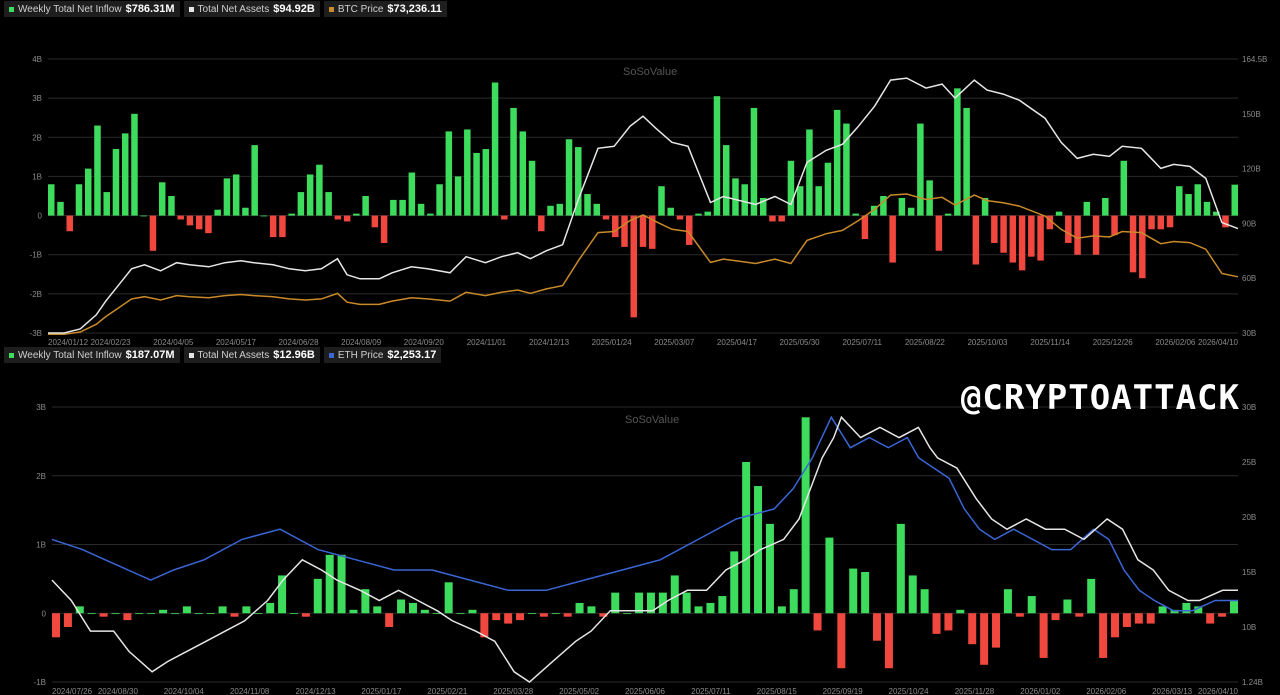 The height and width of the screenshot is (695, 1280). I want to click on legend-assets: Total Net Assets $94.92B, so click(251, 9).